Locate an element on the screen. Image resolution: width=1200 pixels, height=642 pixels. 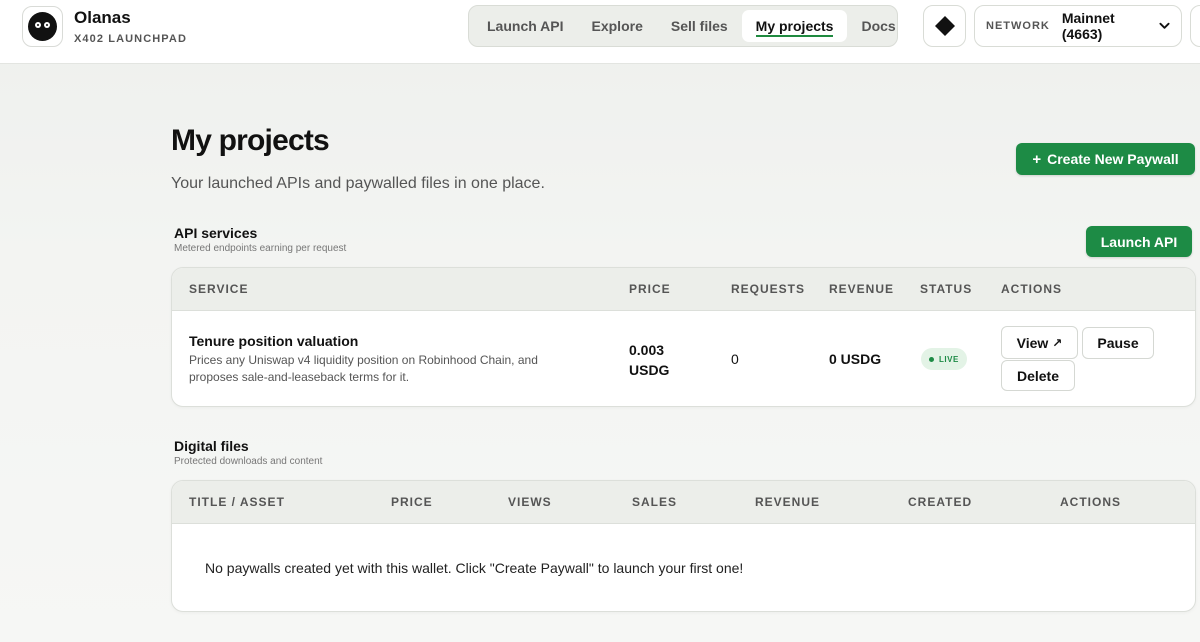
nav-my-projects: My projects is located at coordinates (794, 26).